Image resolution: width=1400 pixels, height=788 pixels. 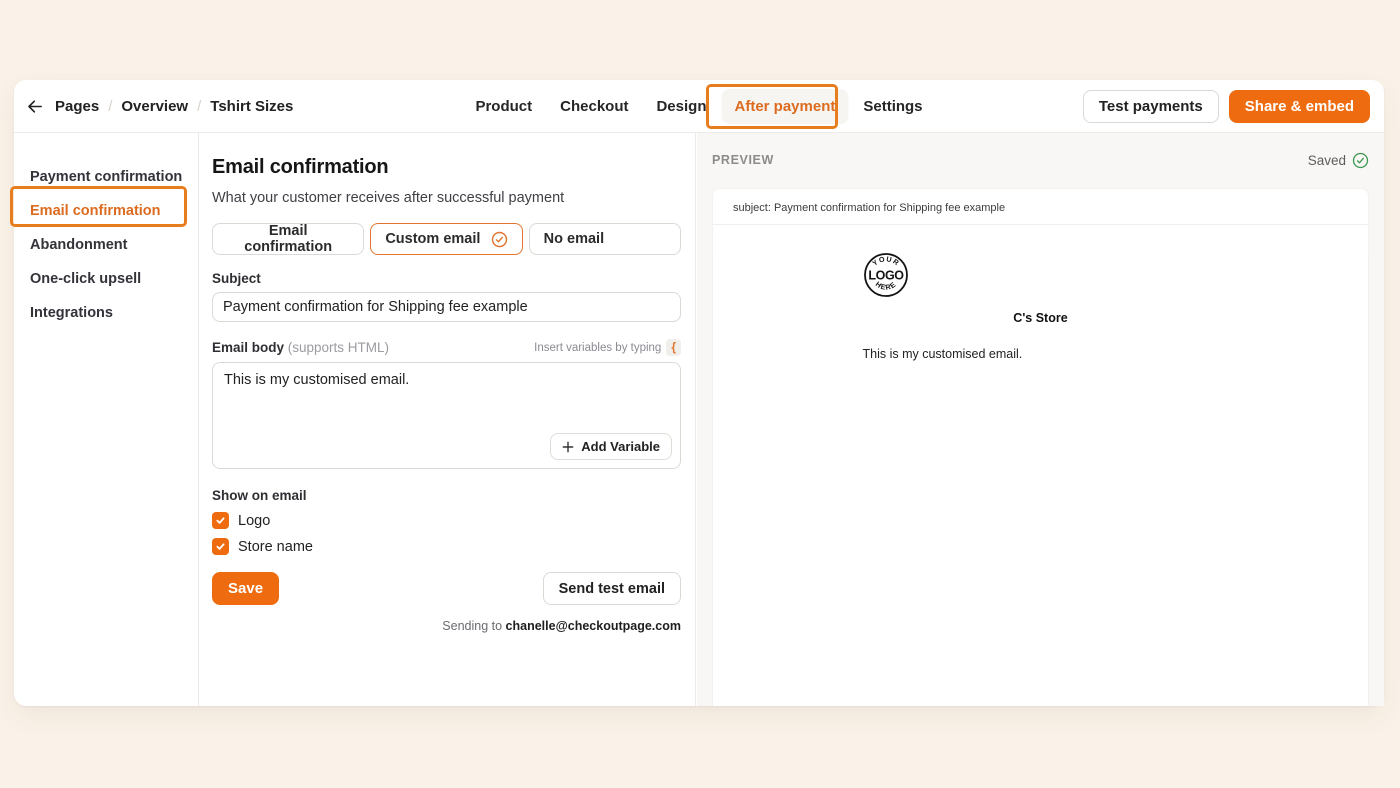 I want to click on sidebar-item-integrations: Integrations, so click(x=106, y=313).